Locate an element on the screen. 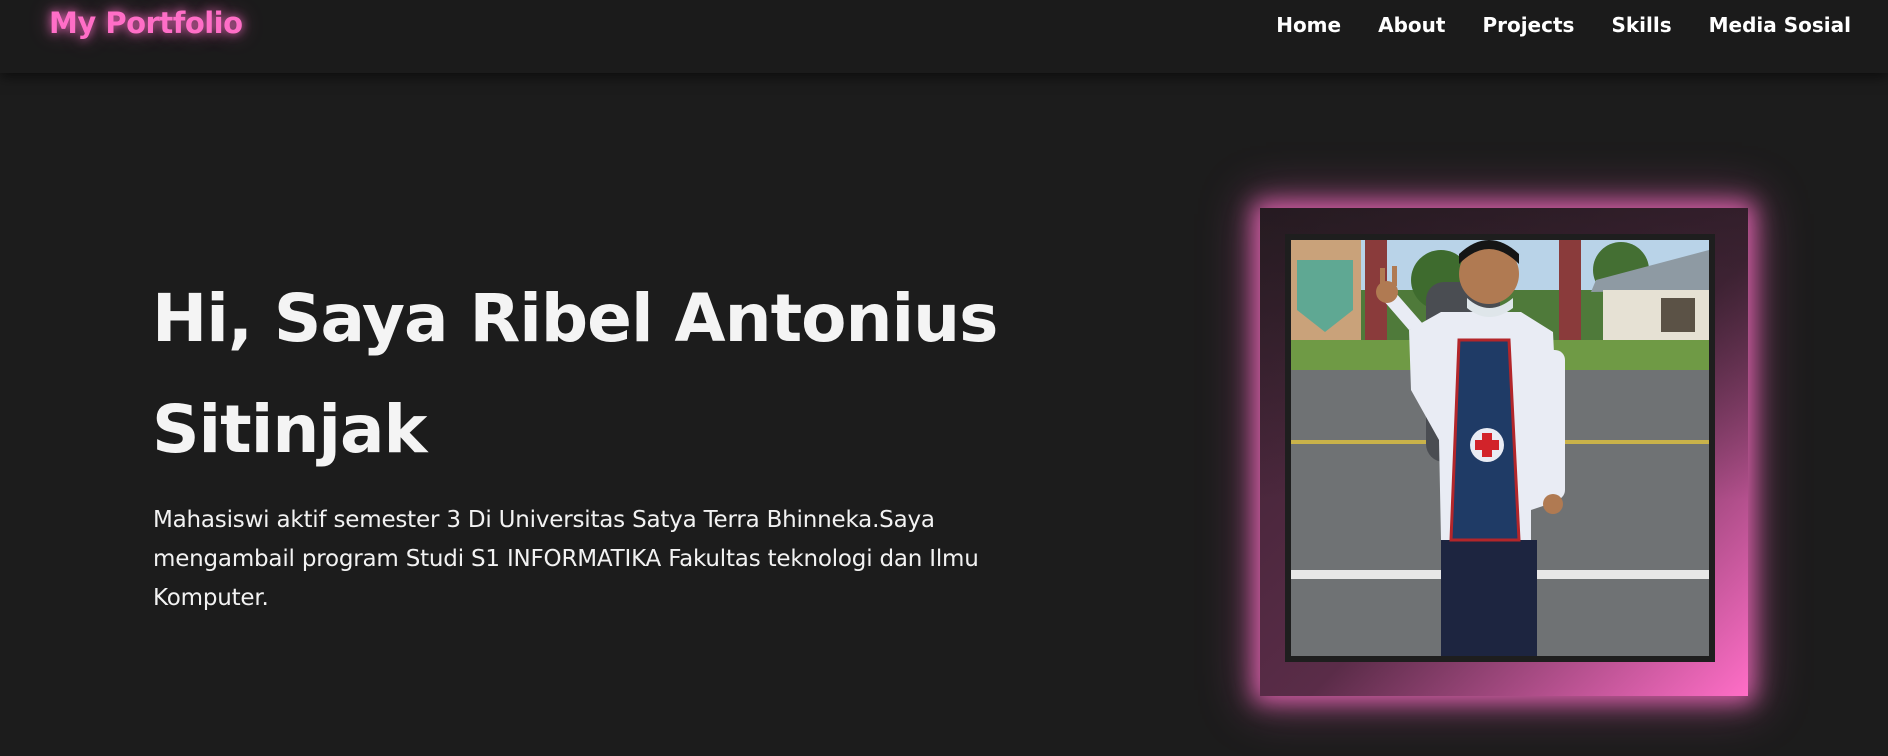 The width and height of the screenshot is (1888, 756). profile-photo is located at coordinates (1500, 448).